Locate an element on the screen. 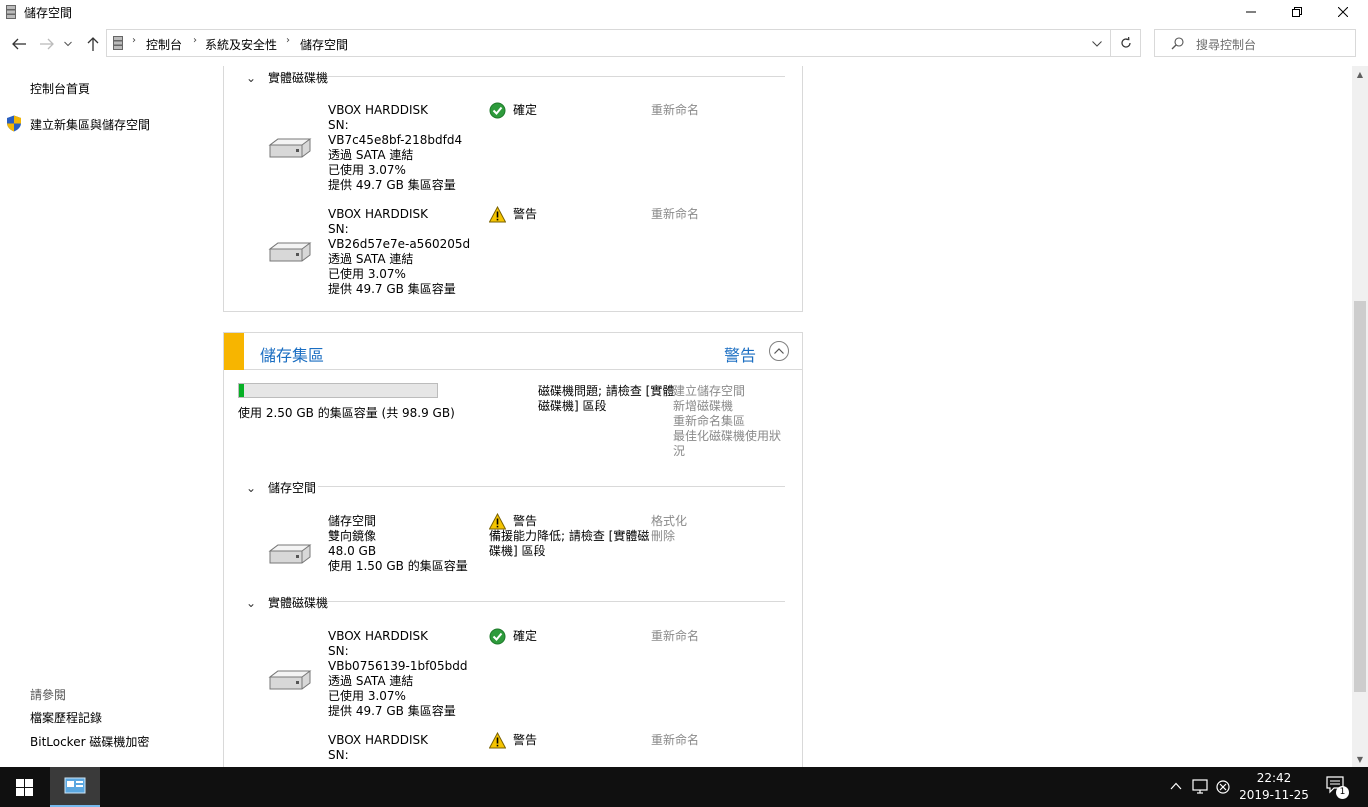 The image size is (1368, 807). sidebar-link-file-history: 檔案歷程記錄 is located at coordinates (66, 717).